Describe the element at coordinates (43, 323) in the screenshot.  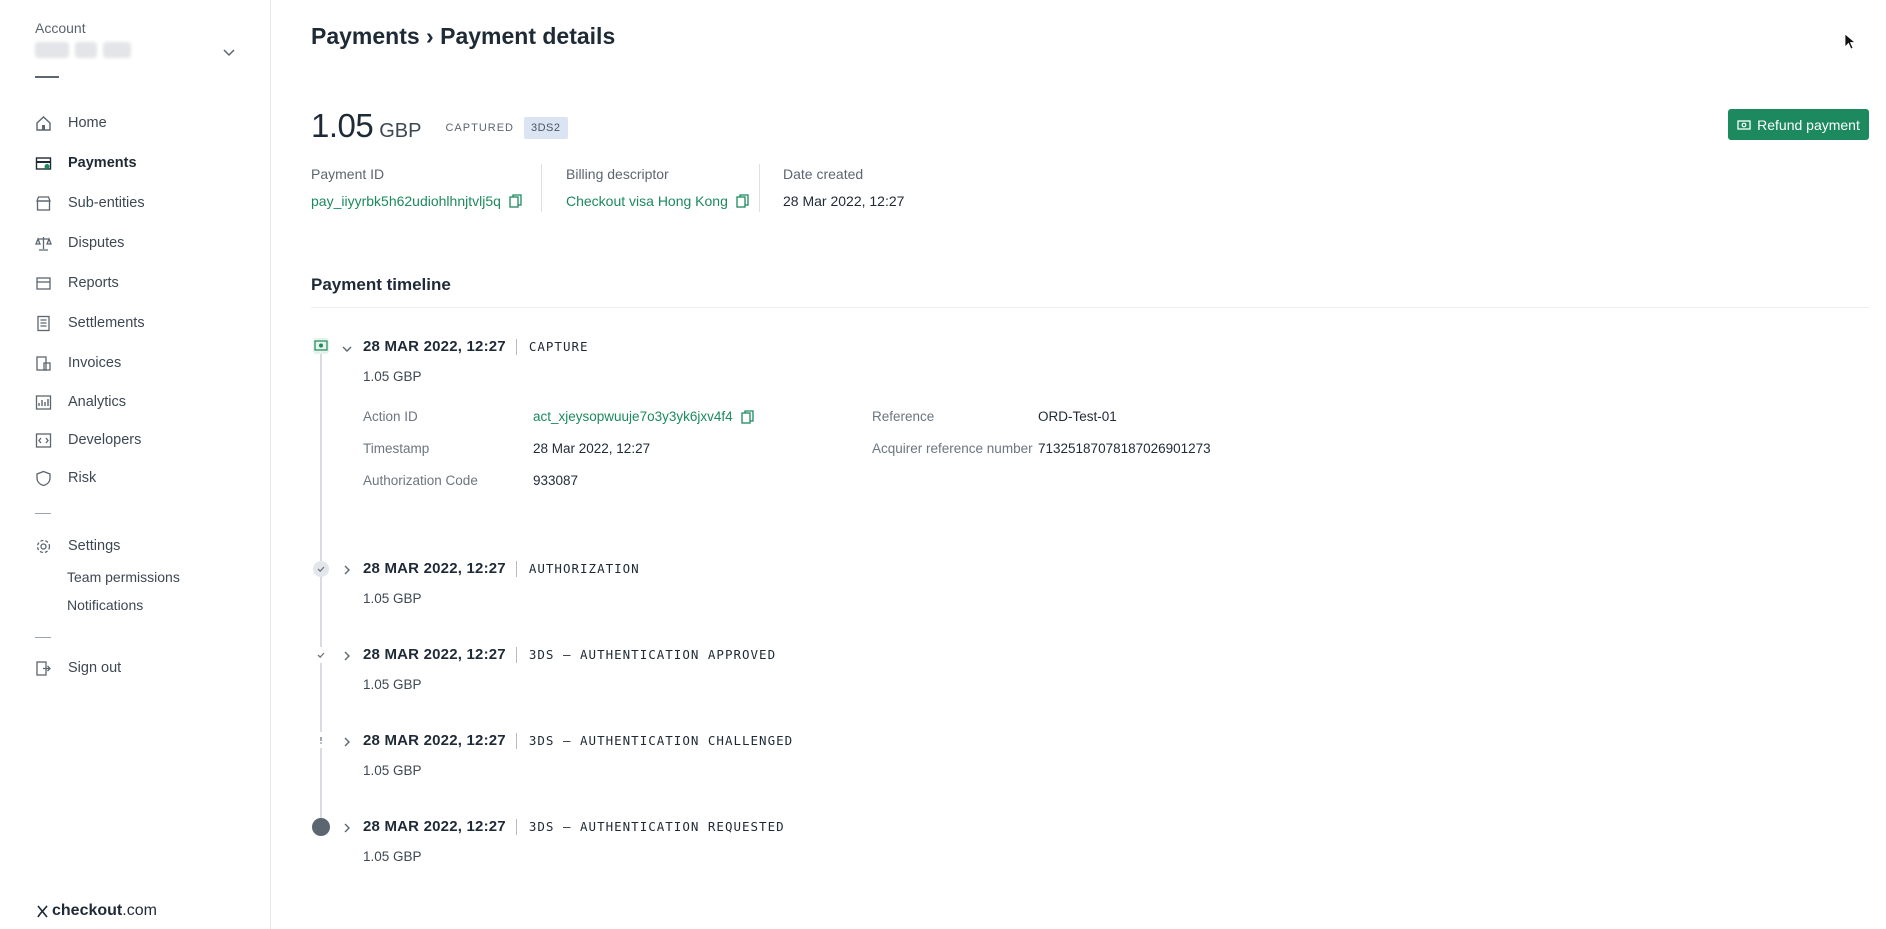
I see `document-icon` at that location.